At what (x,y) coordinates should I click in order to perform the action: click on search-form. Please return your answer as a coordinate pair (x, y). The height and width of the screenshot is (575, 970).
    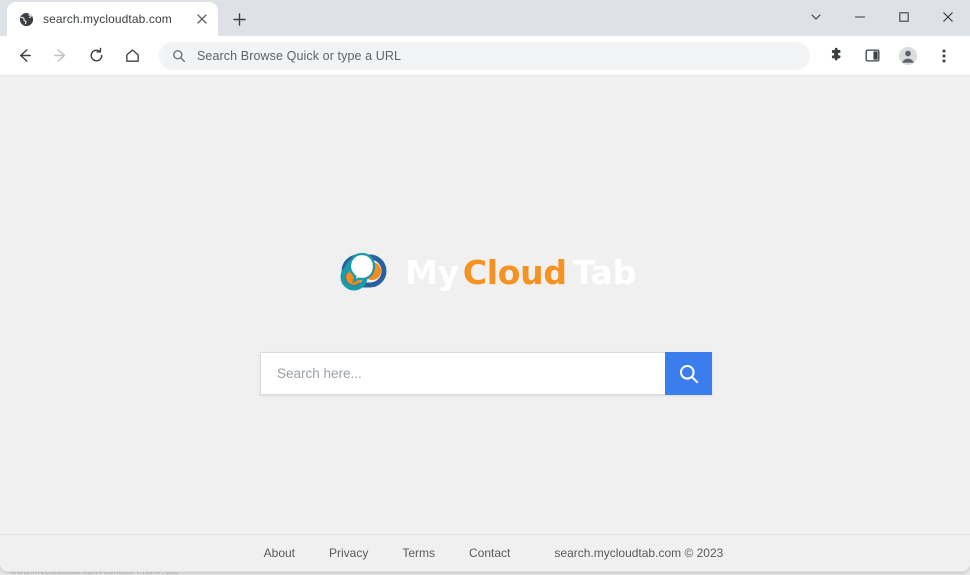
    Looking at the image, I should click on (486, 373).